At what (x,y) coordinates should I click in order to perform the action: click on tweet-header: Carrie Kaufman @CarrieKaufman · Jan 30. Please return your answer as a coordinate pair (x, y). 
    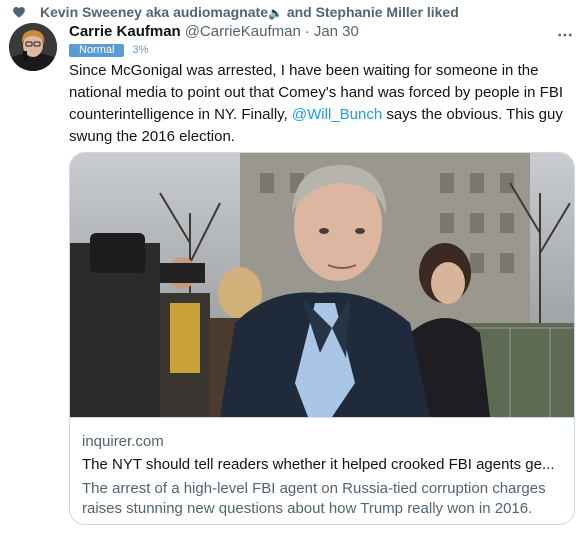
    Looking at the image, I should click on (214, 33).